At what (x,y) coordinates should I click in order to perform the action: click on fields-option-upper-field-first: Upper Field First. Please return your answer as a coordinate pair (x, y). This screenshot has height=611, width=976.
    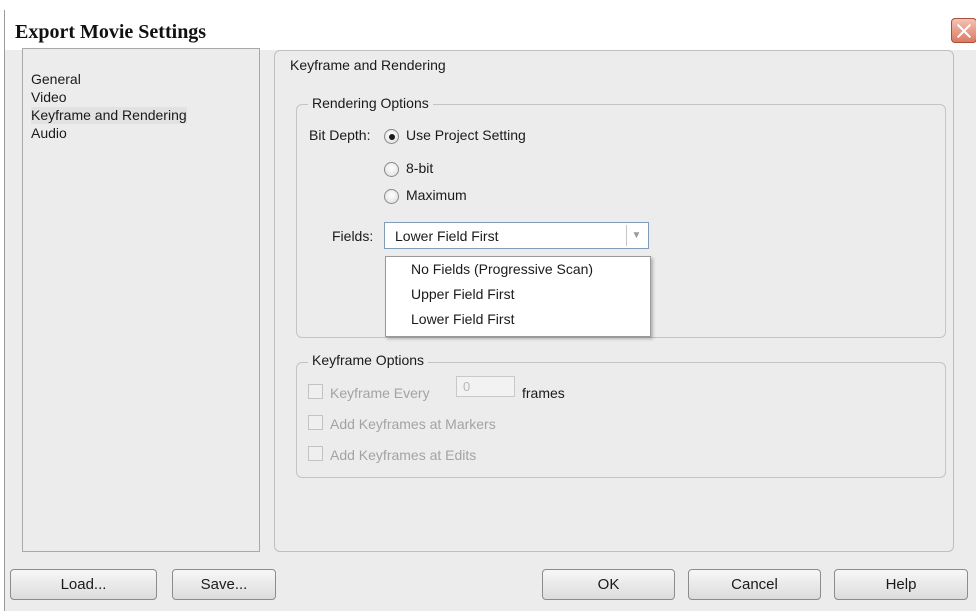
    Looking at the image, I should click on (462, 294).